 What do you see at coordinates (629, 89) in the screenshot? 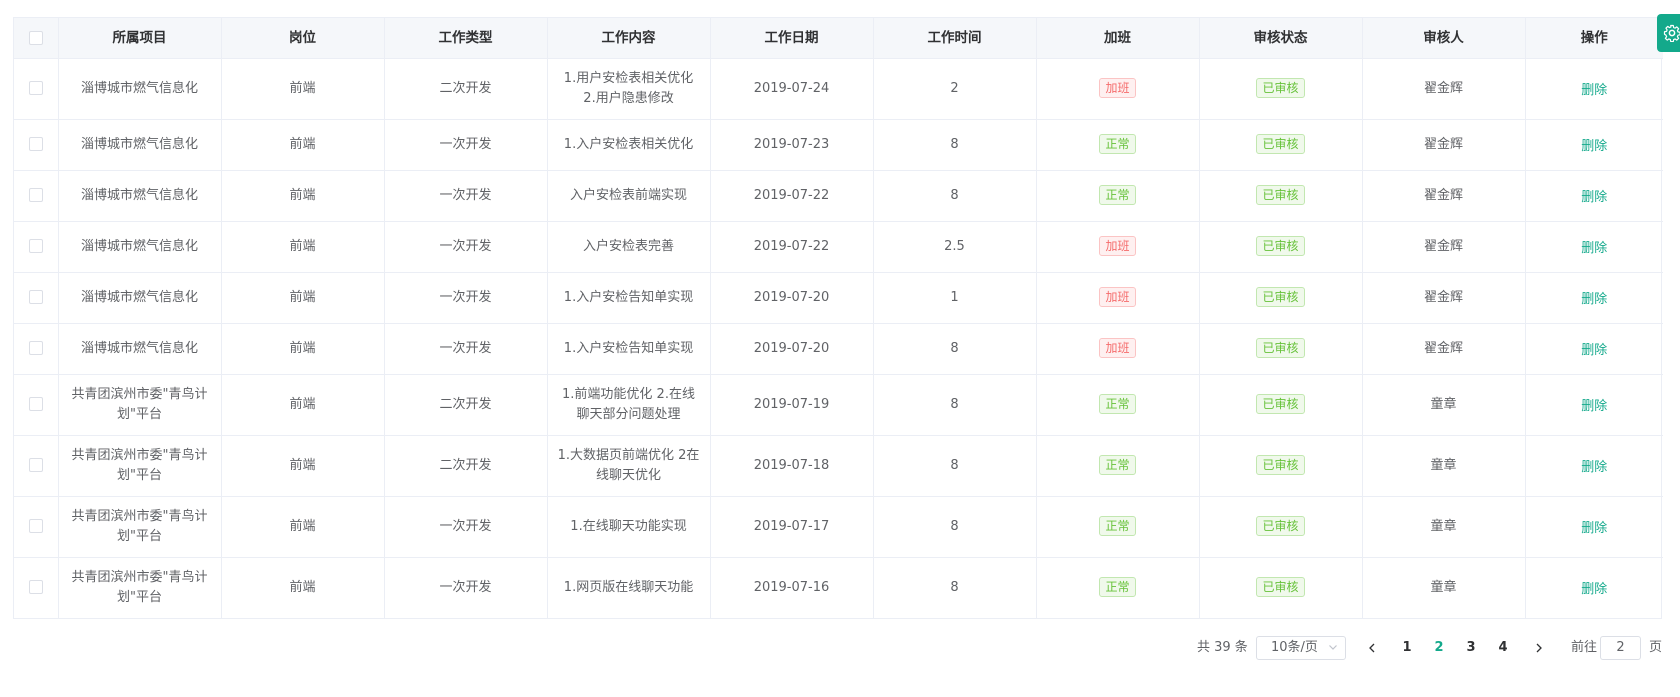
I see `cell-work-content: 1.用户安检表相关优化 2.用户隐患修改` at bounding box center [629, 89].